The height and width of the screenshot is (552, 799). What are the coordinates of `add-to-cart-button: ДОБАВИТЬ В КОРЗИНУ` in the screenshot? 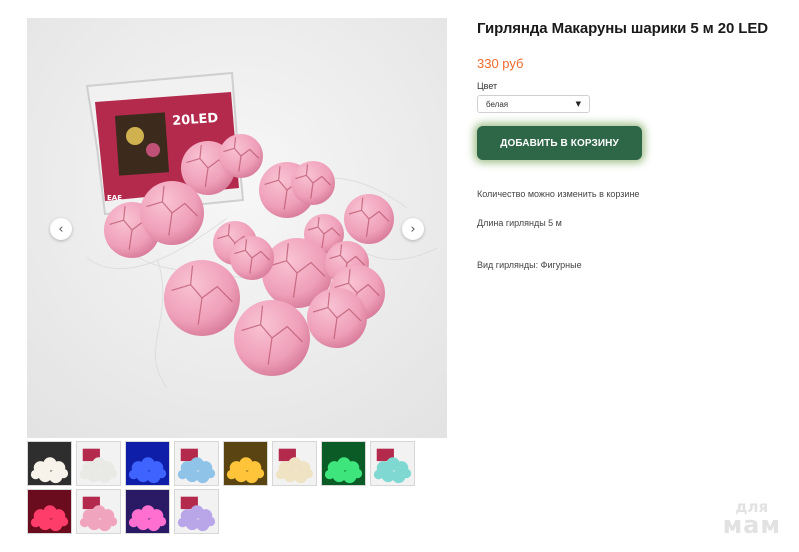 It's located at (559, 143).